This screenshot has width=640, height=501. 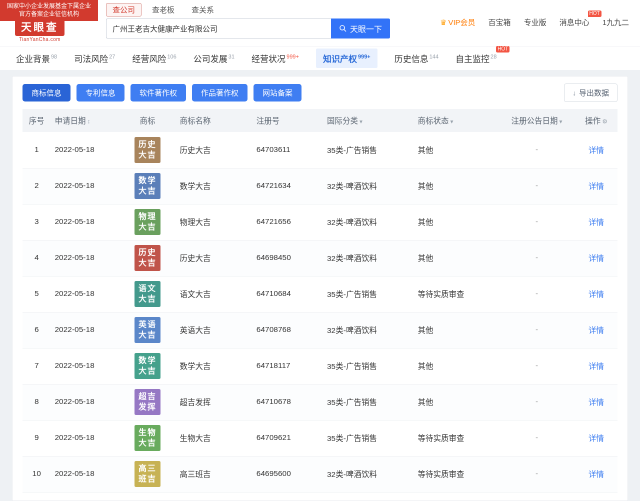 I want to click on column-header: 注册公告日期 ▾, so click(x=537, y=120).